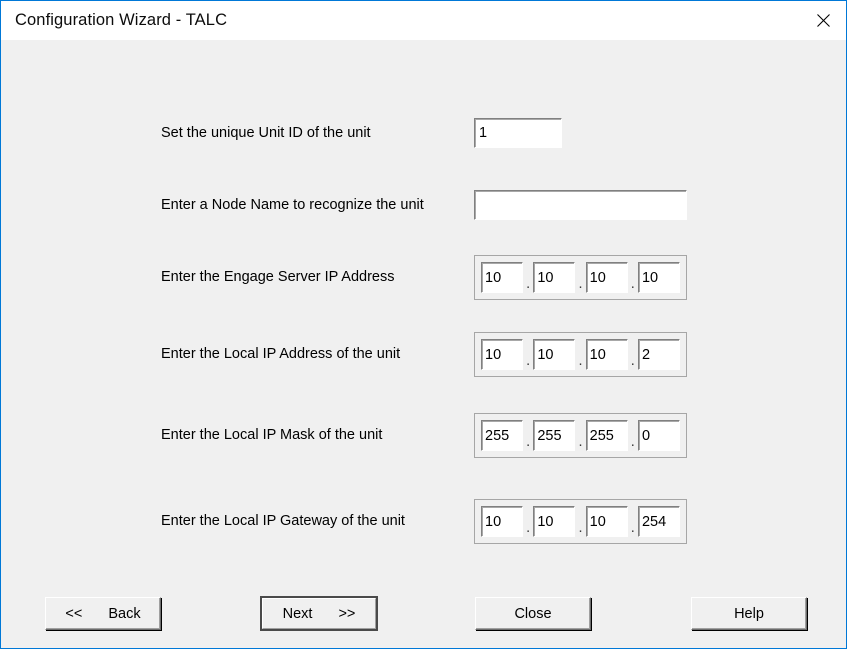 This screenshot has height=649, width=847. I want to click on local-ip-mask-group: 255 . 255 . 255 . 0, so click(580, 435).